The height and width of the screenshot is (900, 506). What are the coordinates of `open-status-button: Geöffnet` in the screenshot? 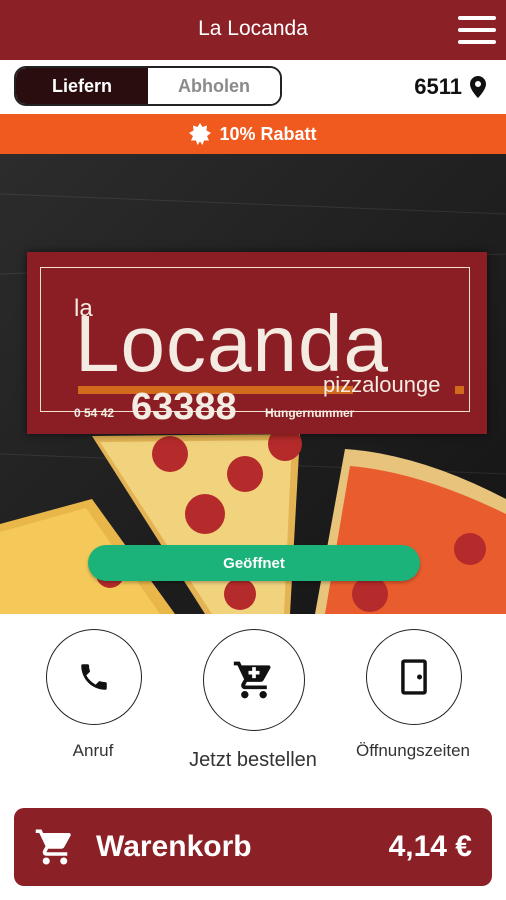 It's located at (254, 563).